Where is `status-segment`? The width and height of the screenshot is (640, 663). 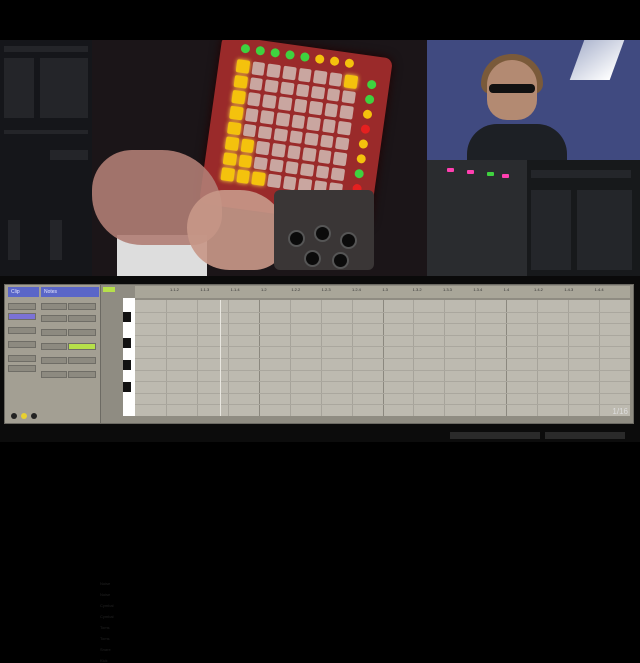
status-segment is located at coordinates (495, 435).